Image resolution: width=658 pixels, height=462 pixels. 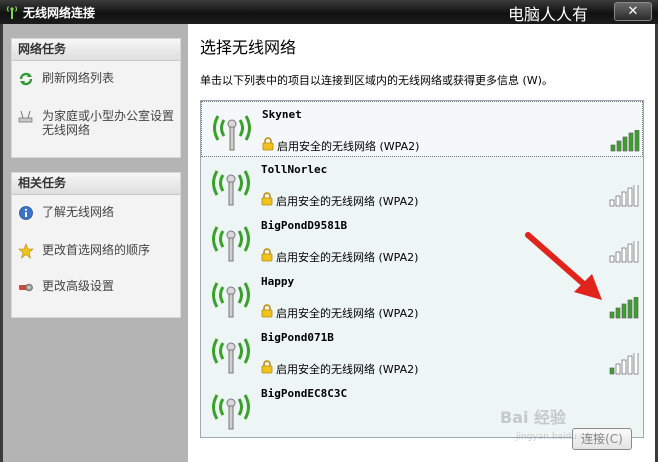 I want to click on change-network-order-label: 更改首选网络的顺序, so click(x=96, y=250).